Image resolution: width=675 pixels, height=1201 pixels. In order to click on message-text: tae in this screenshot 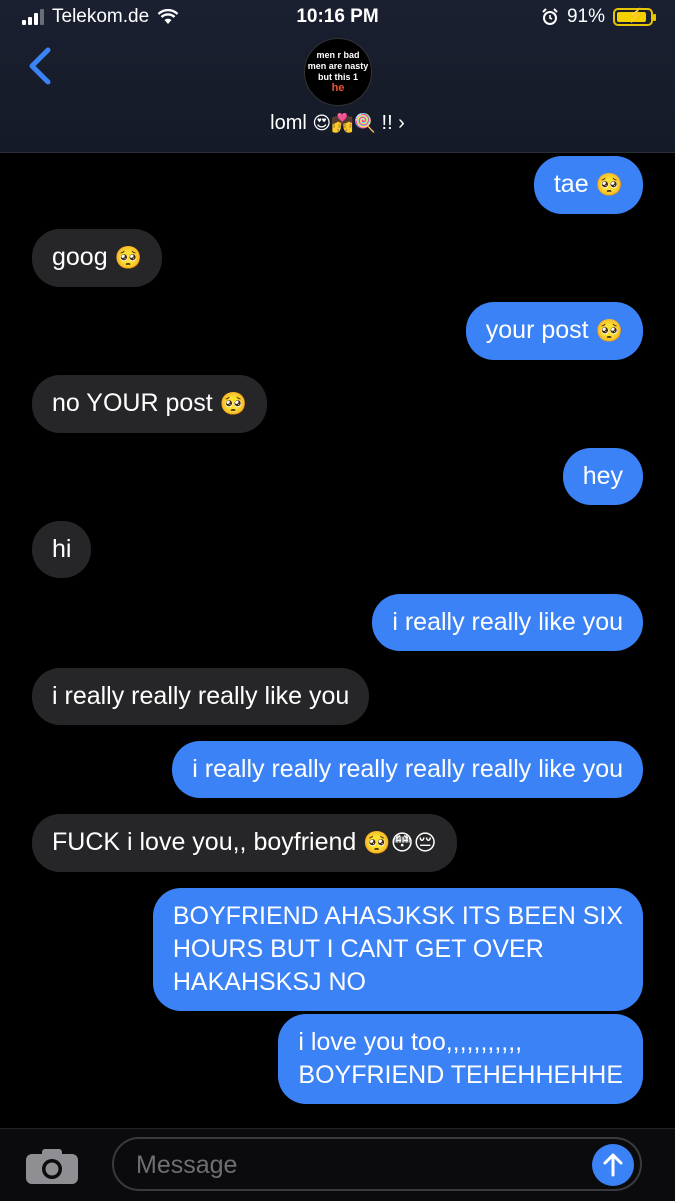, I will do `click(571, 184)`.